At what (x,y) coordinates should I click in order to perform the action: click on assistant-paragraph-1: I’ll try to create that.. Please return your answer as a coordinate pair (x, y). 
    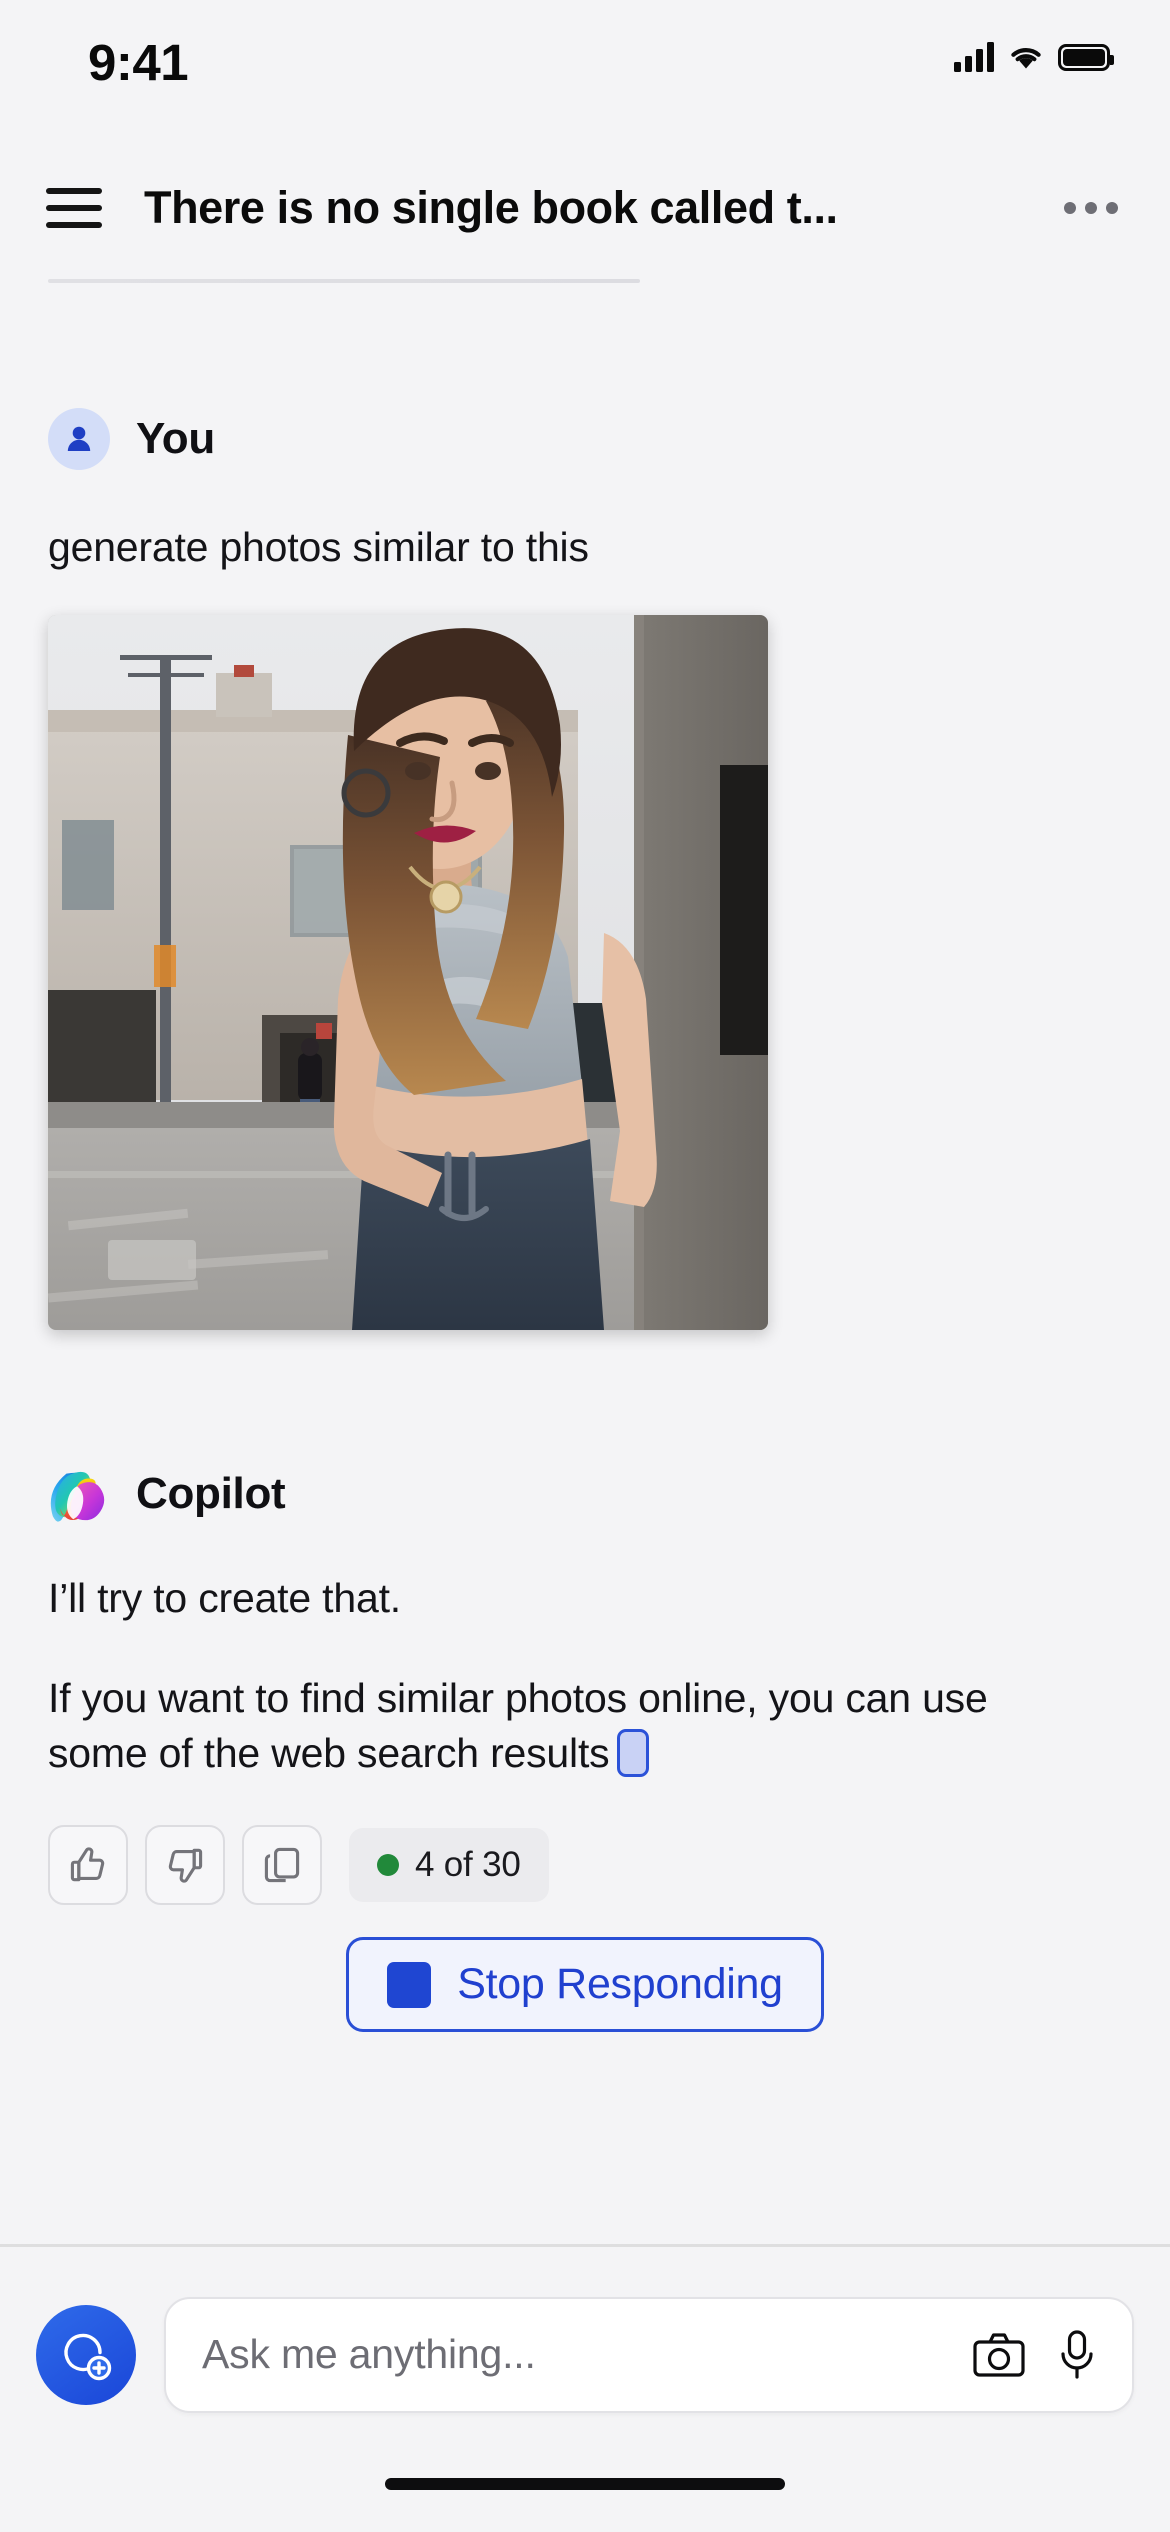
    Looking at the image, I should click on (224, 1598).